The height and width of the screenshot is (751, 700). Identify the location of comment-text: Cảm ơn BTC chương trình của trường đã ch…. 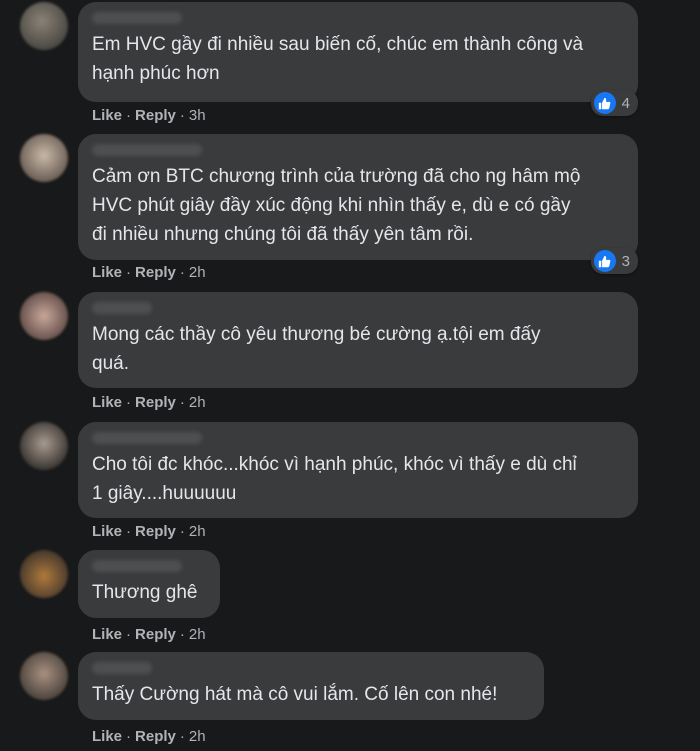
(336, 205).